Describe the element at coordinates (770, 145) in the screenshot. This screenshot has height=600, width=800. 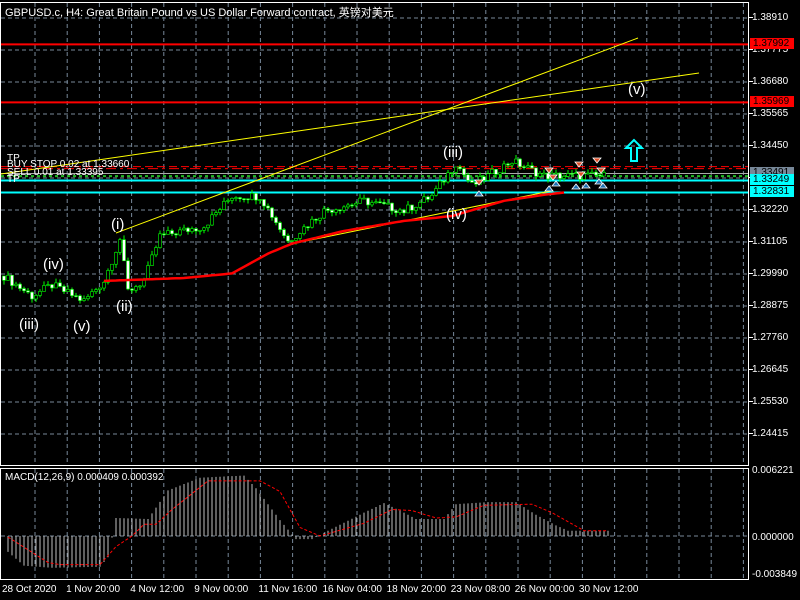
I see `price-axis-label: 1.34450` at that location.